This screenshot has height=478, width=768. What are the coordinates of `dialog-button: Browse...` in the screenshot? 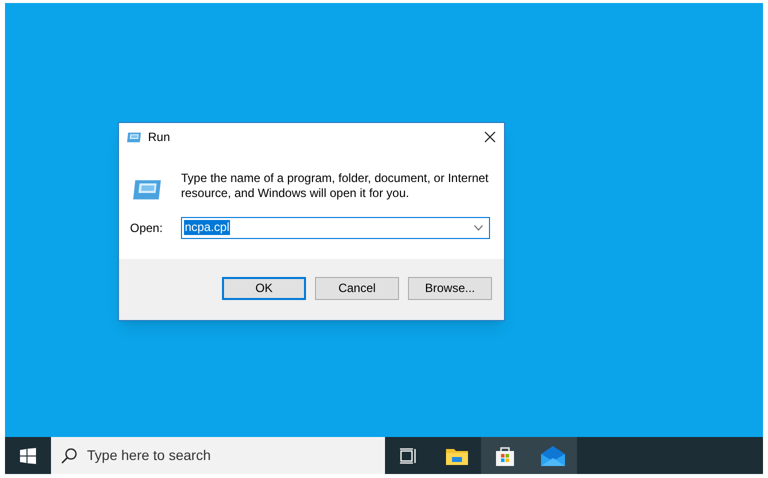 It's located at (450, 288).